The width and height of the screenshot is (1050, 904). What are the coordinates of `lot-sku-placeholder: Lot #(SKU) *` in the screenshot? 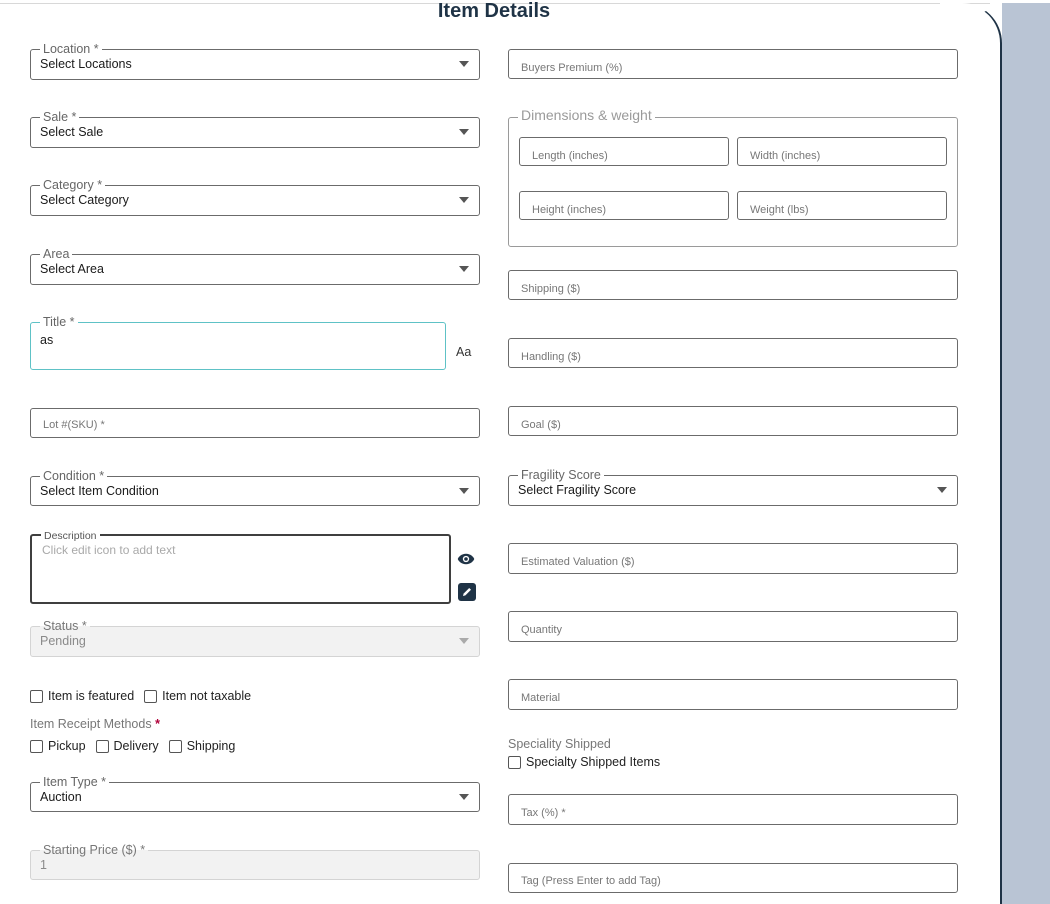 It's located at (74, 425).